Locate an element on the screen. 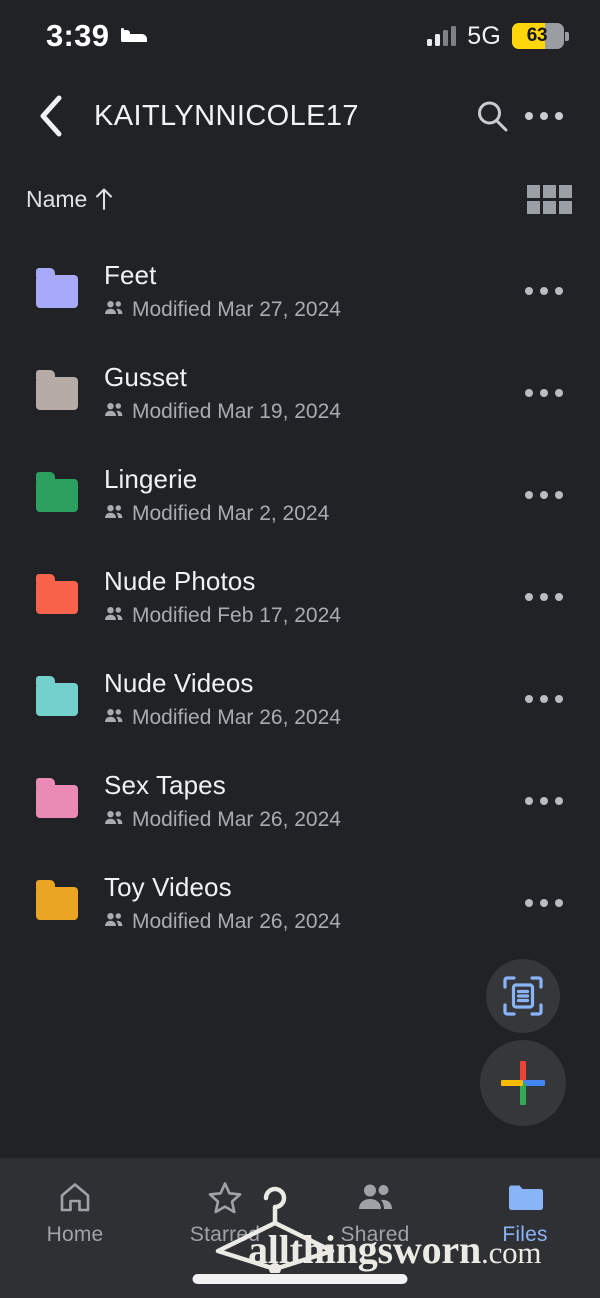 The width and height of the screenshot is (600, 1298). search-button is located at coordinates (492, 116).